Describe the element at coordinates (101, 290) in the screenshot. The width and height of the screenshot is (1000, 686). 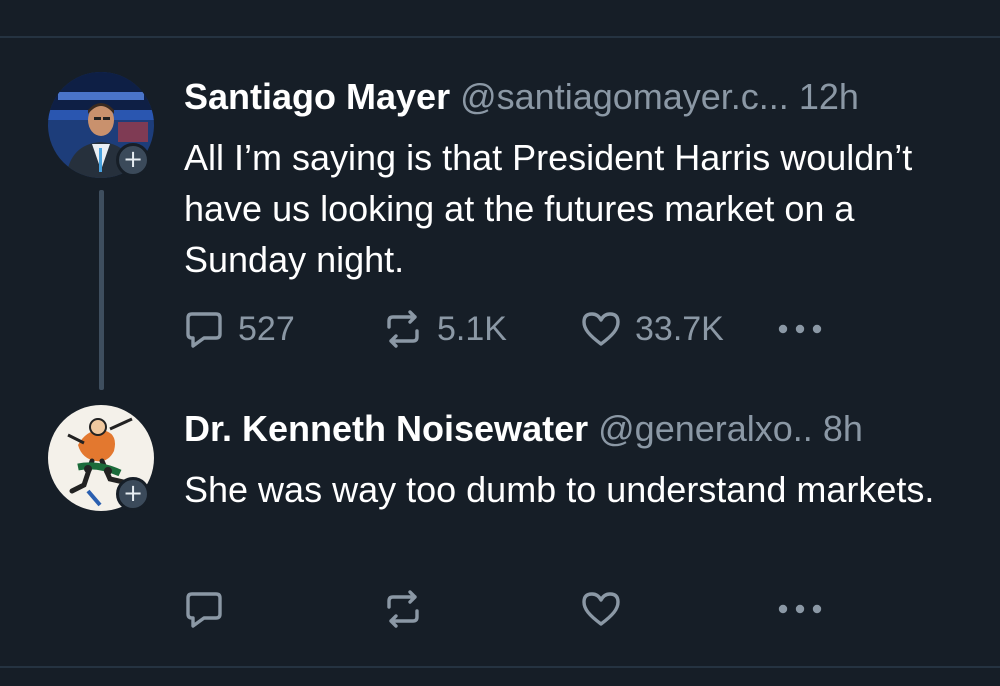
I see `thread-connector-line` at that location.